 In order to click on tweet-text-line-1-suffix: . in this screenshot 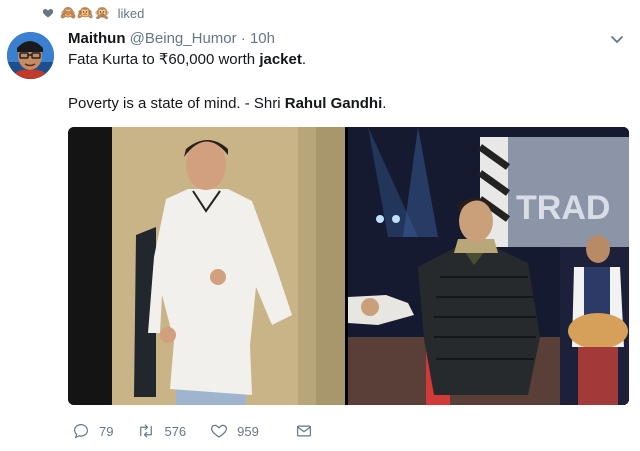, I will do `click(304, 59)`.